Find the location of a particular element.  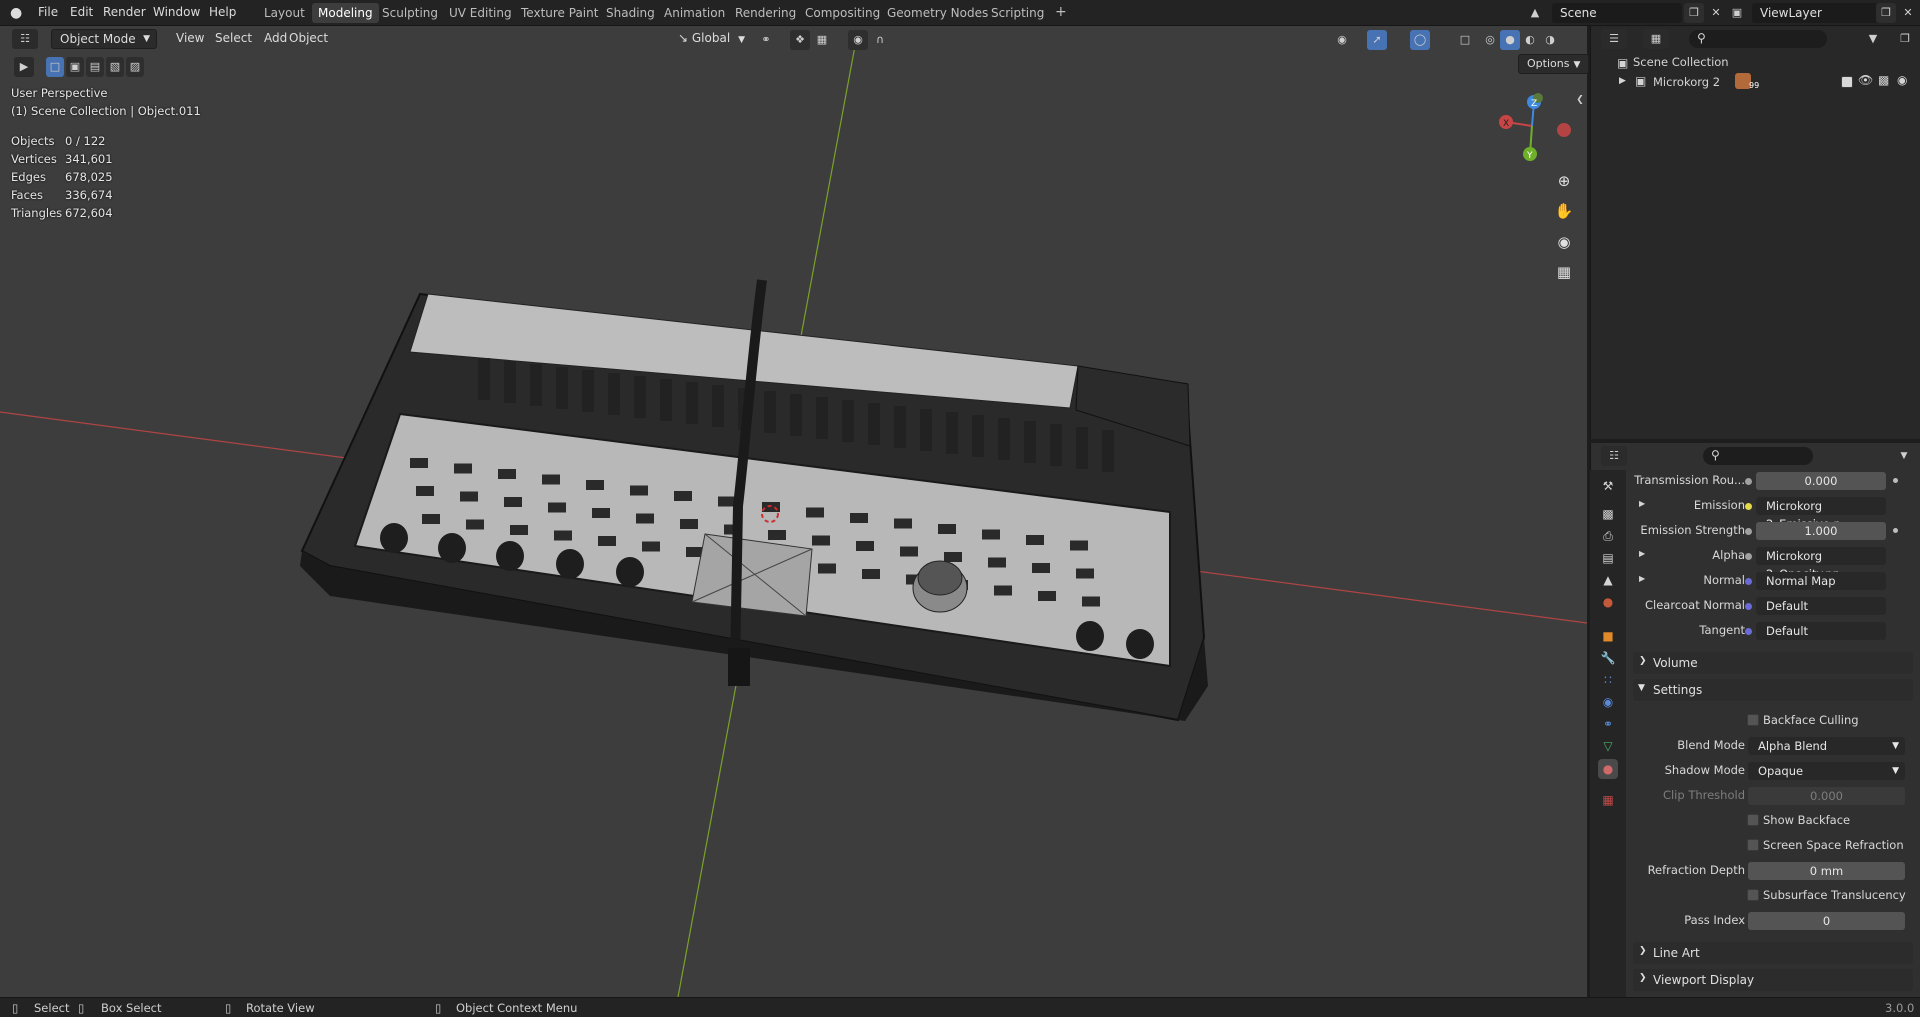

tab-modeling: Modeling is located at coordinates (345, 13).